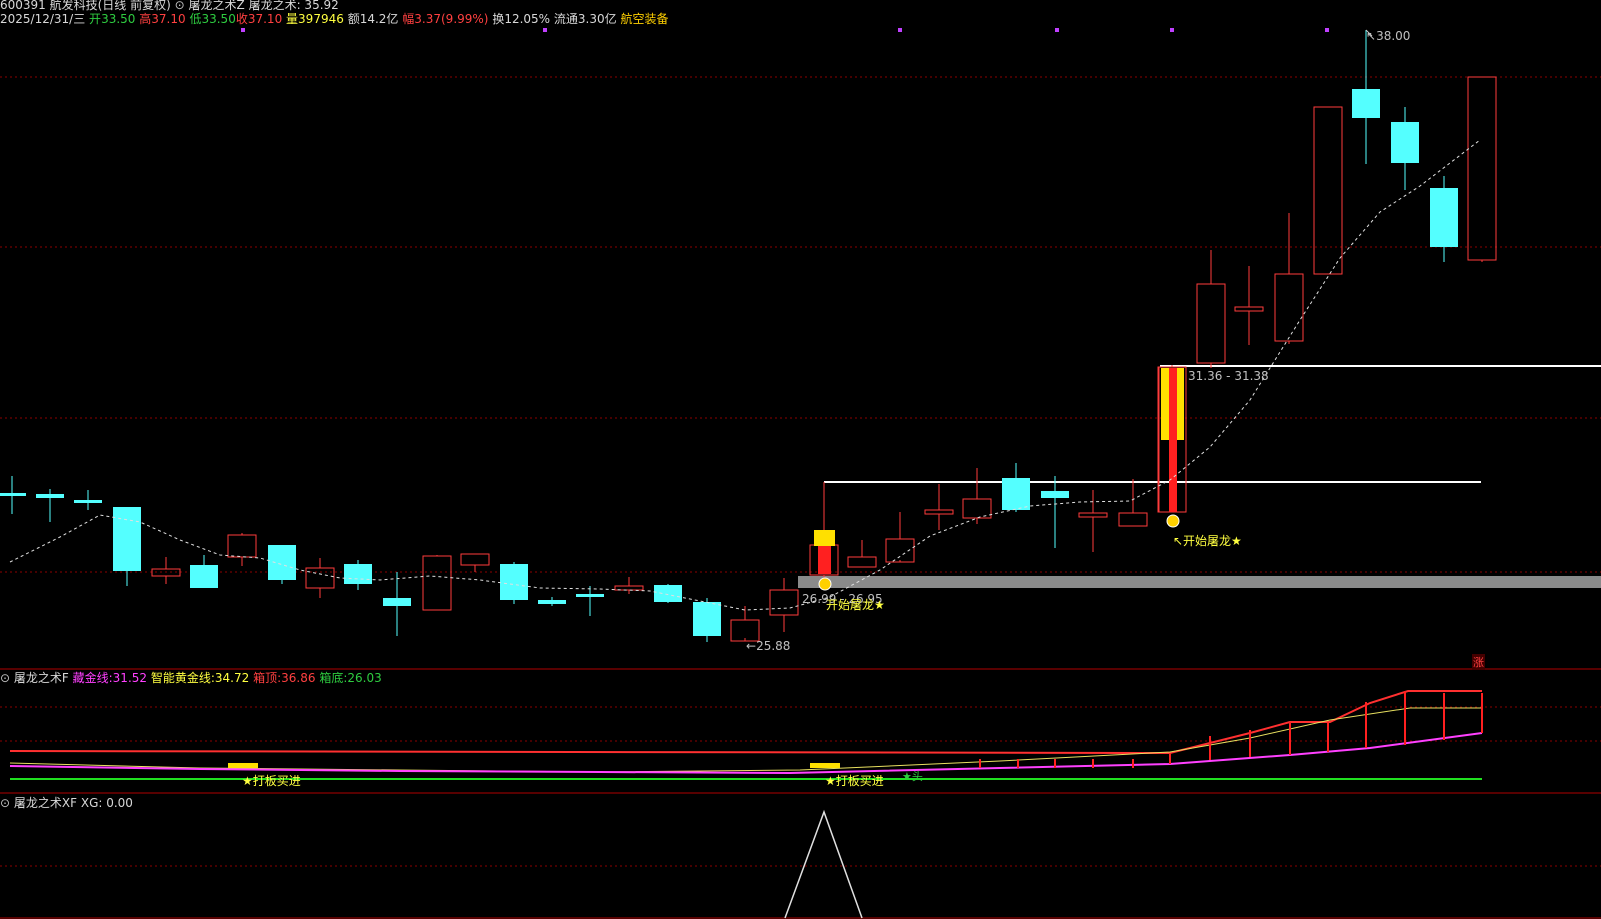 The image size is (1601, 919). What do you see at coordinates (353, 19) in the screenshot?
I see `amount-label: 额` at bounding box center [353, 19].